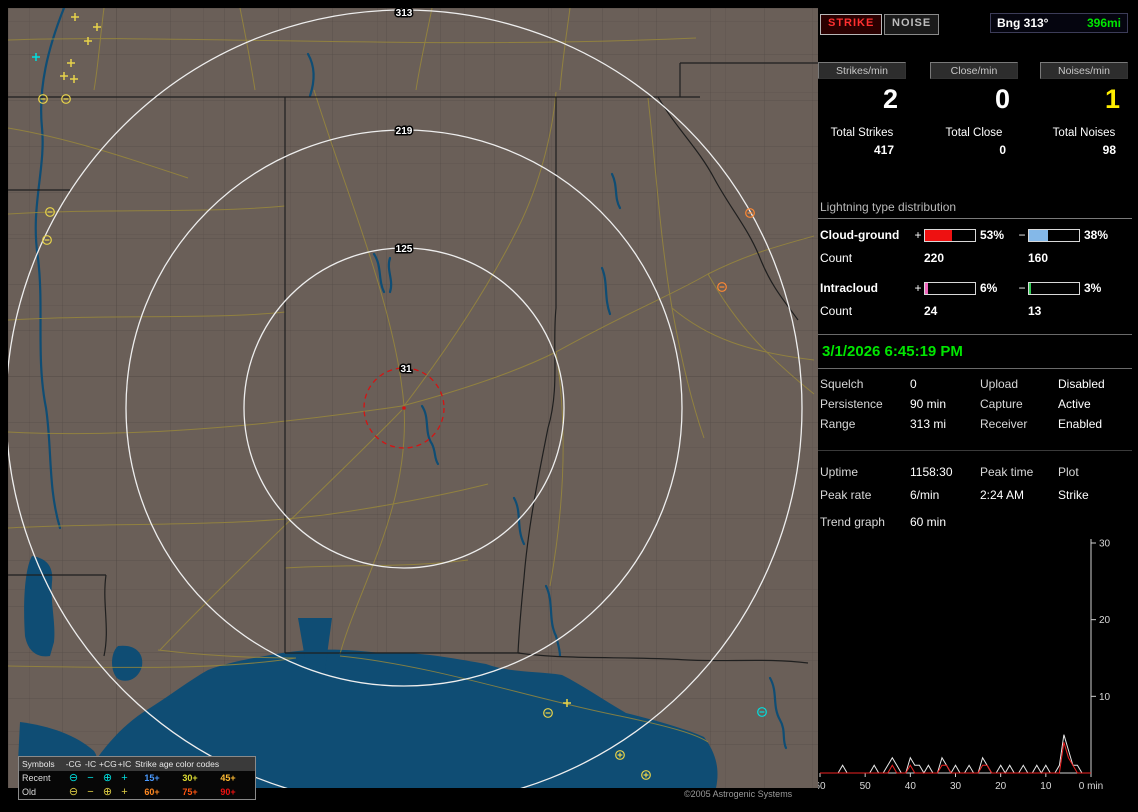  Describe the element at coordinates (124, 792) in the screenshot. I see `plus-icon: +` at that location.